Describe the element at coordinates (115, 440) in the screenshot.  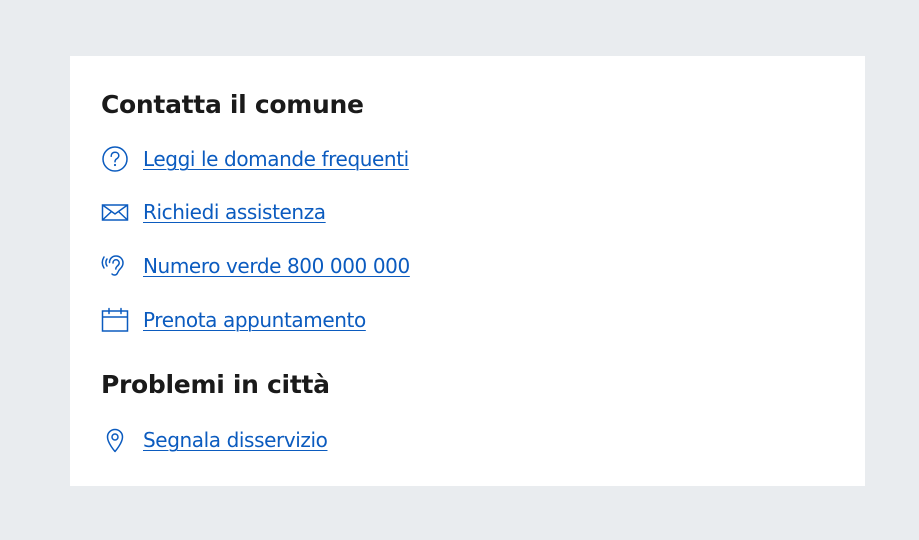
I see `map-marker-icon` at that location.